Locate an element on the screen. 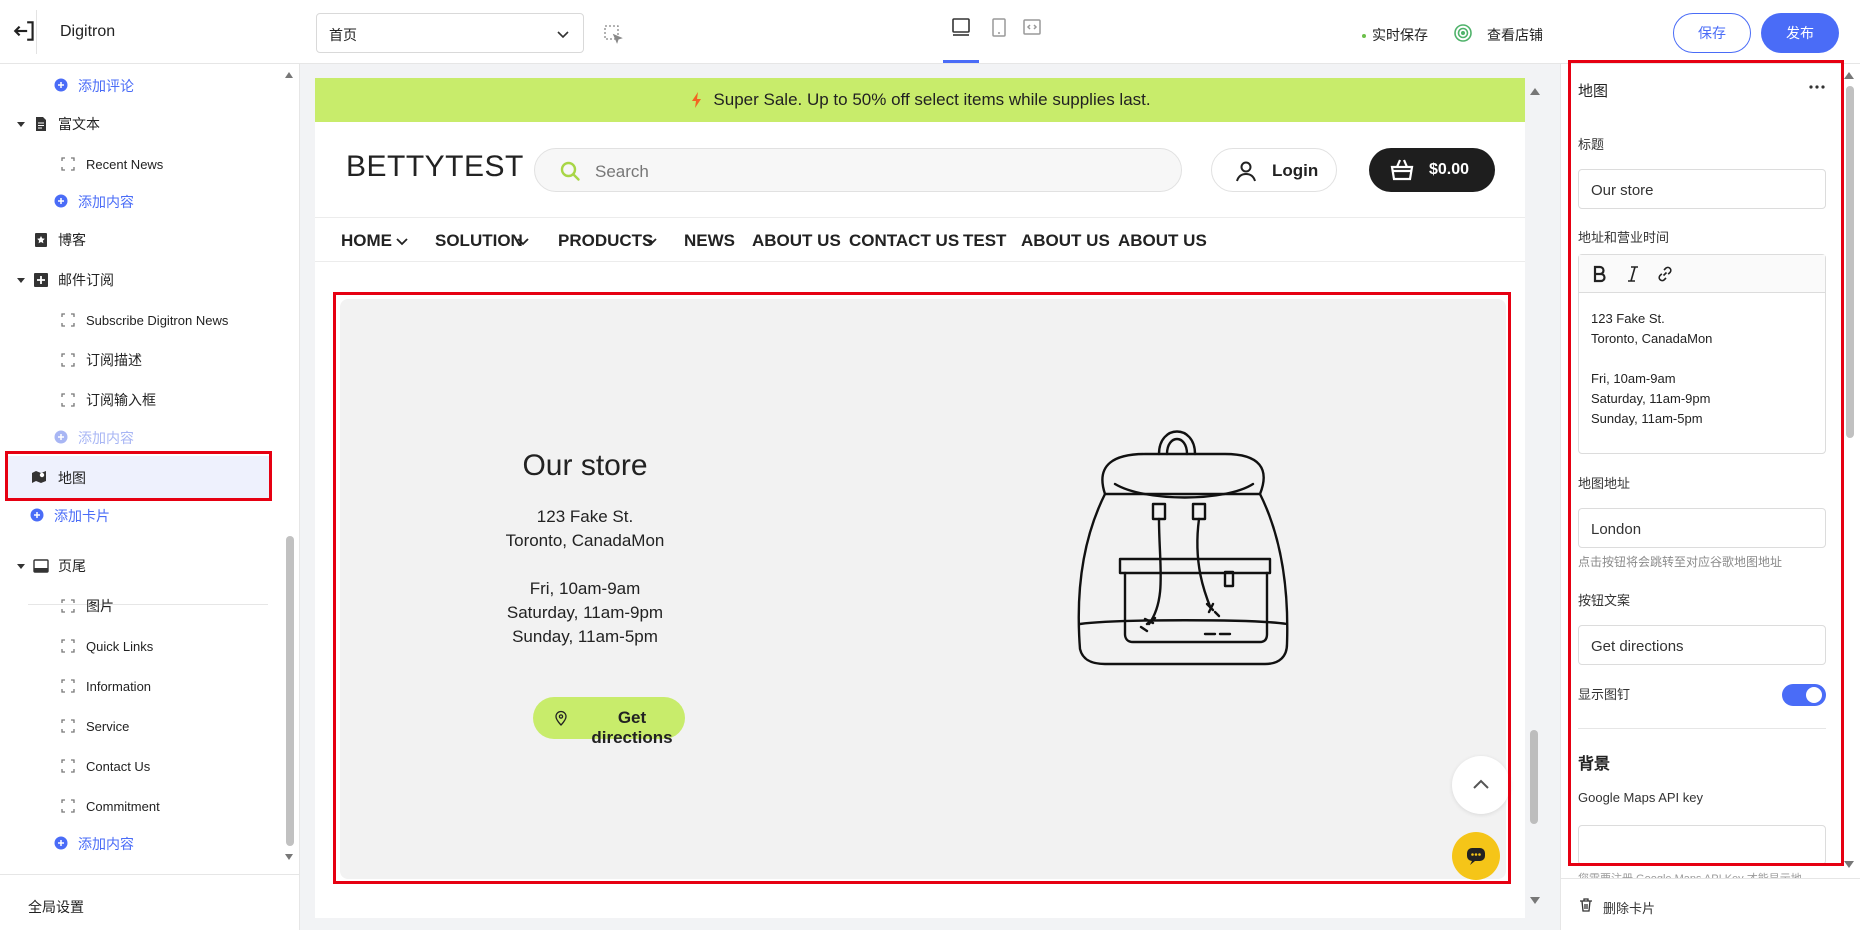 The image size is (1860, 930). chat-button is located at coordinates (1476, 856).